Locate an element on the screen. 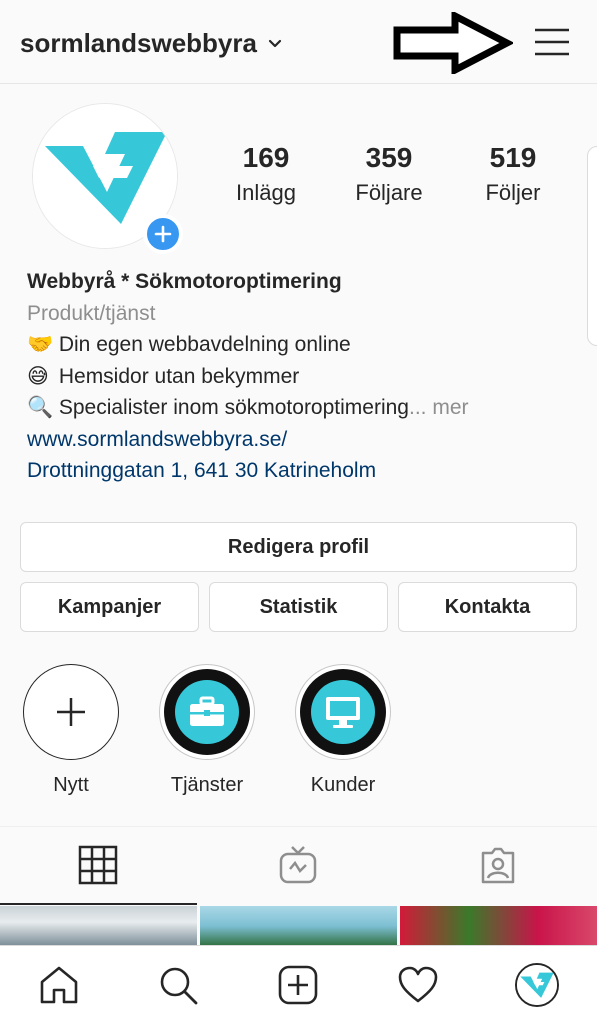 This screenshot has height=1024, width=597. more-link: ... mer is located at coordinates (439, 407).